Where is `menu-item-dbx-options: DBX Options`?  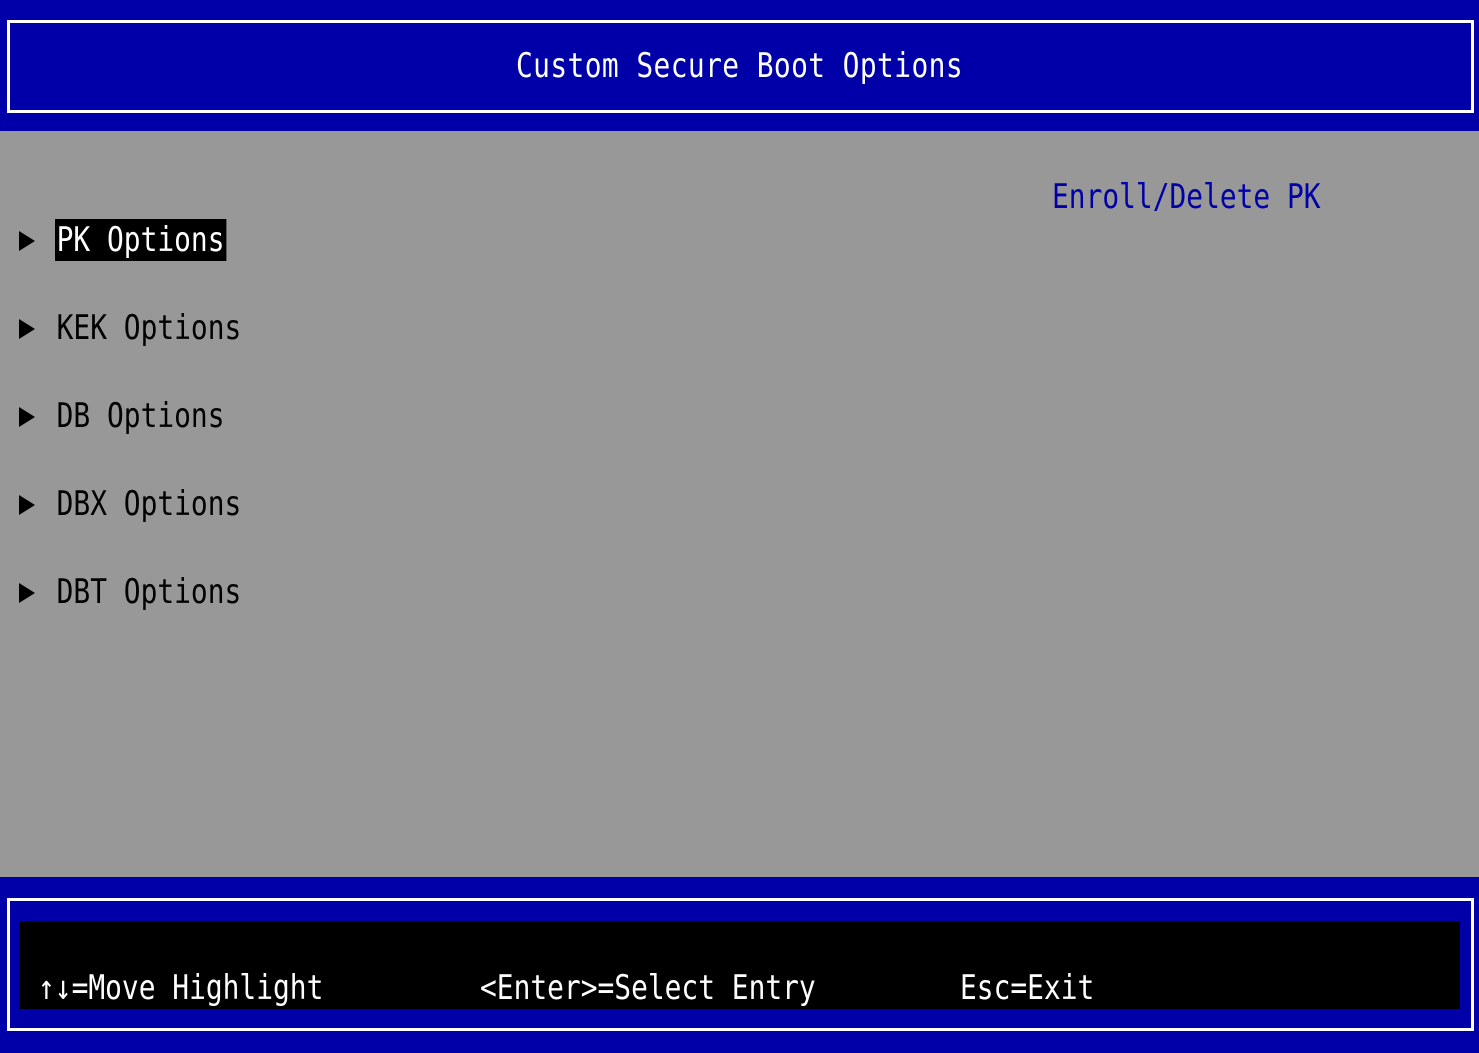
menu-item-dbx-options: DBX Options is located at coordinates (300, 505).